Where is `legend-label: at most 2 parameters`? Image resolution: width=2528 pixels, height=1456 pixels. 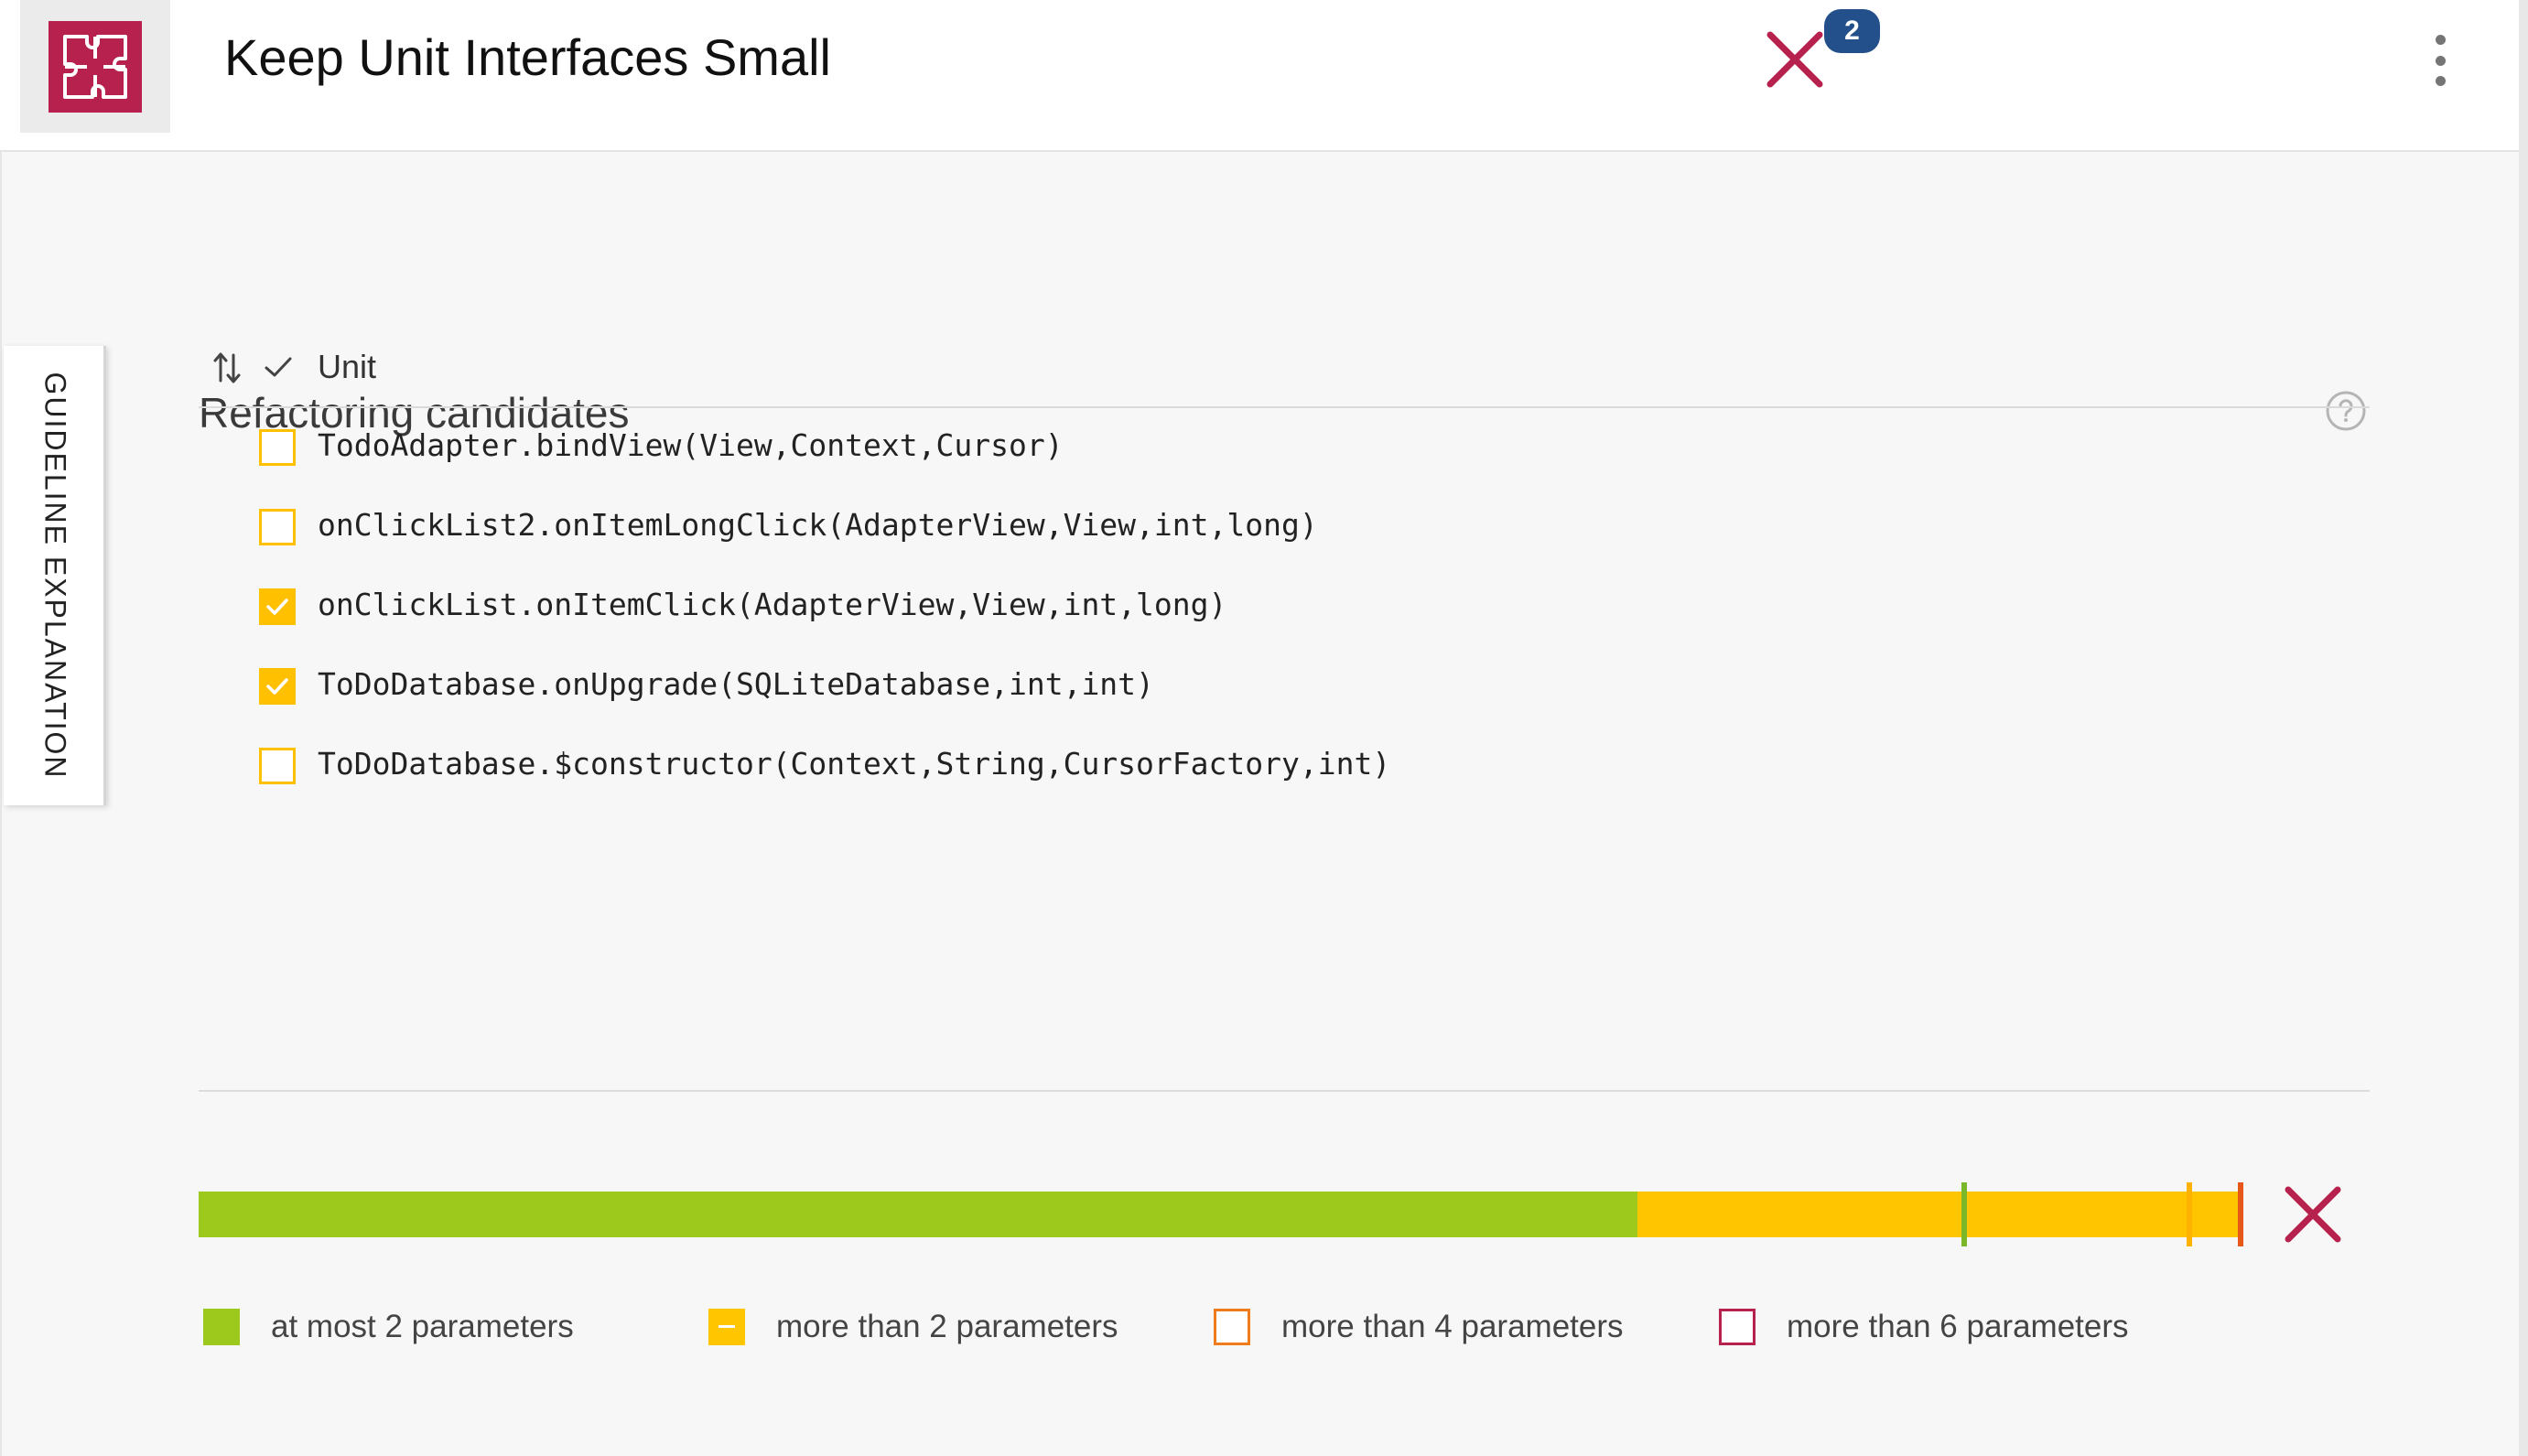 legend-label: at most 2 parameters is located at coordinates (422, 1326).